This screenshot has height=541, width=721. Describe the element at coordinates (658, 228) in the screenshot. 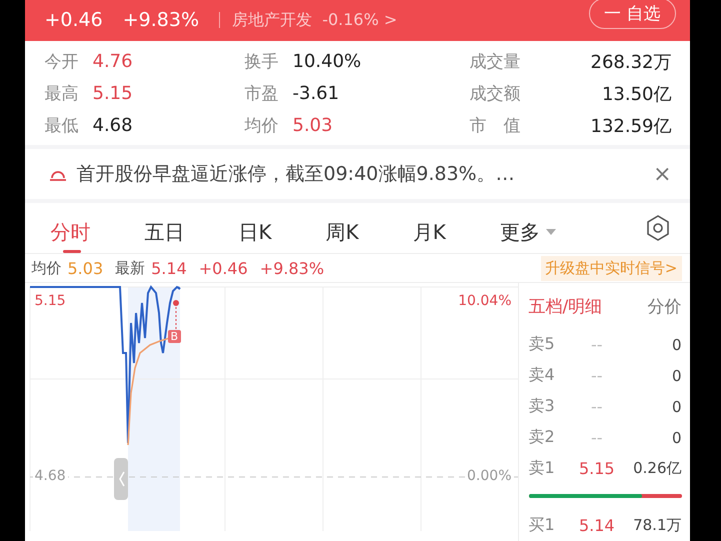

I see `settings-icon` at that location.